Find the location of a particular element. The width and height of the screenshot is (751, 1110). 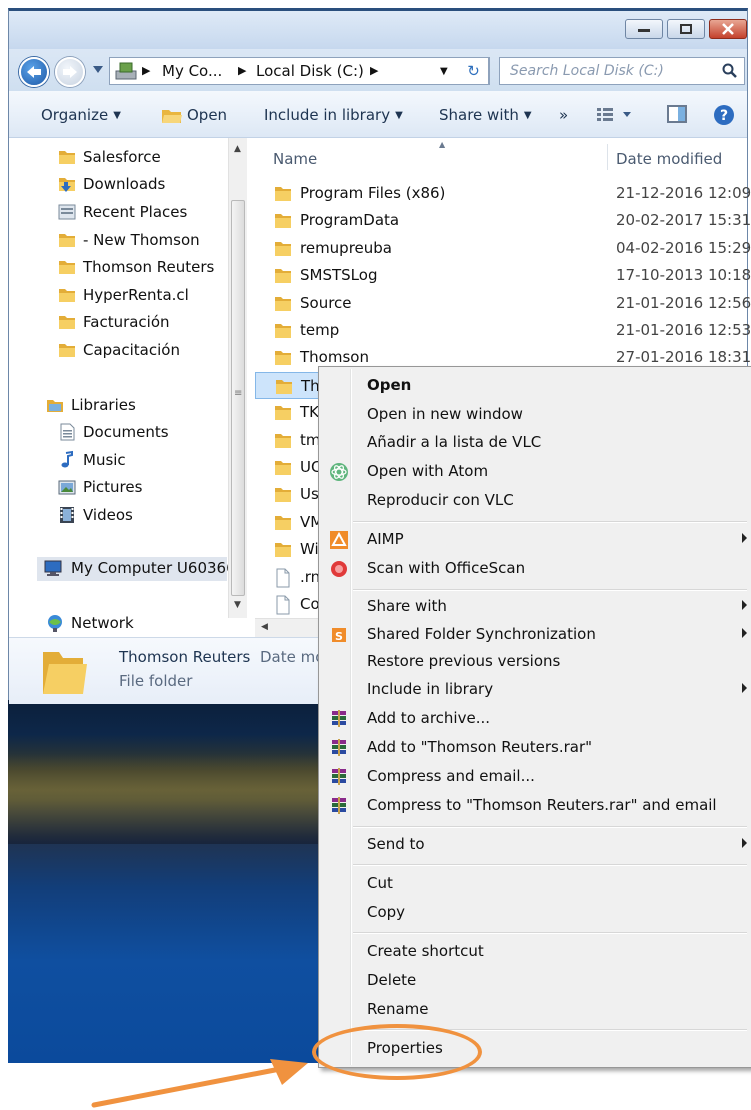

minimize-icon is located at coordinates (644, 30).